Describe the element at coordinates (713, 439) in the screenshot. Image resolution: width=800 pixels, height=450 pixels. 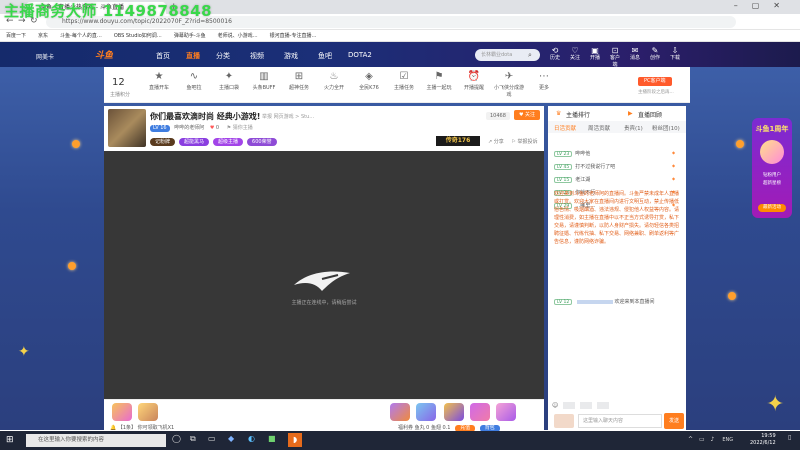
I see `volume-icon: ♪` at that location.